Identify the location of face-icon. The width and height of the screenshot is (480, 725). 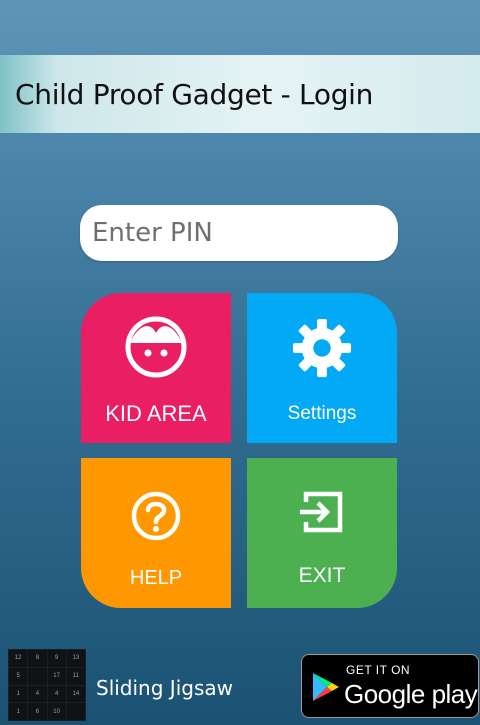
(156, 347).